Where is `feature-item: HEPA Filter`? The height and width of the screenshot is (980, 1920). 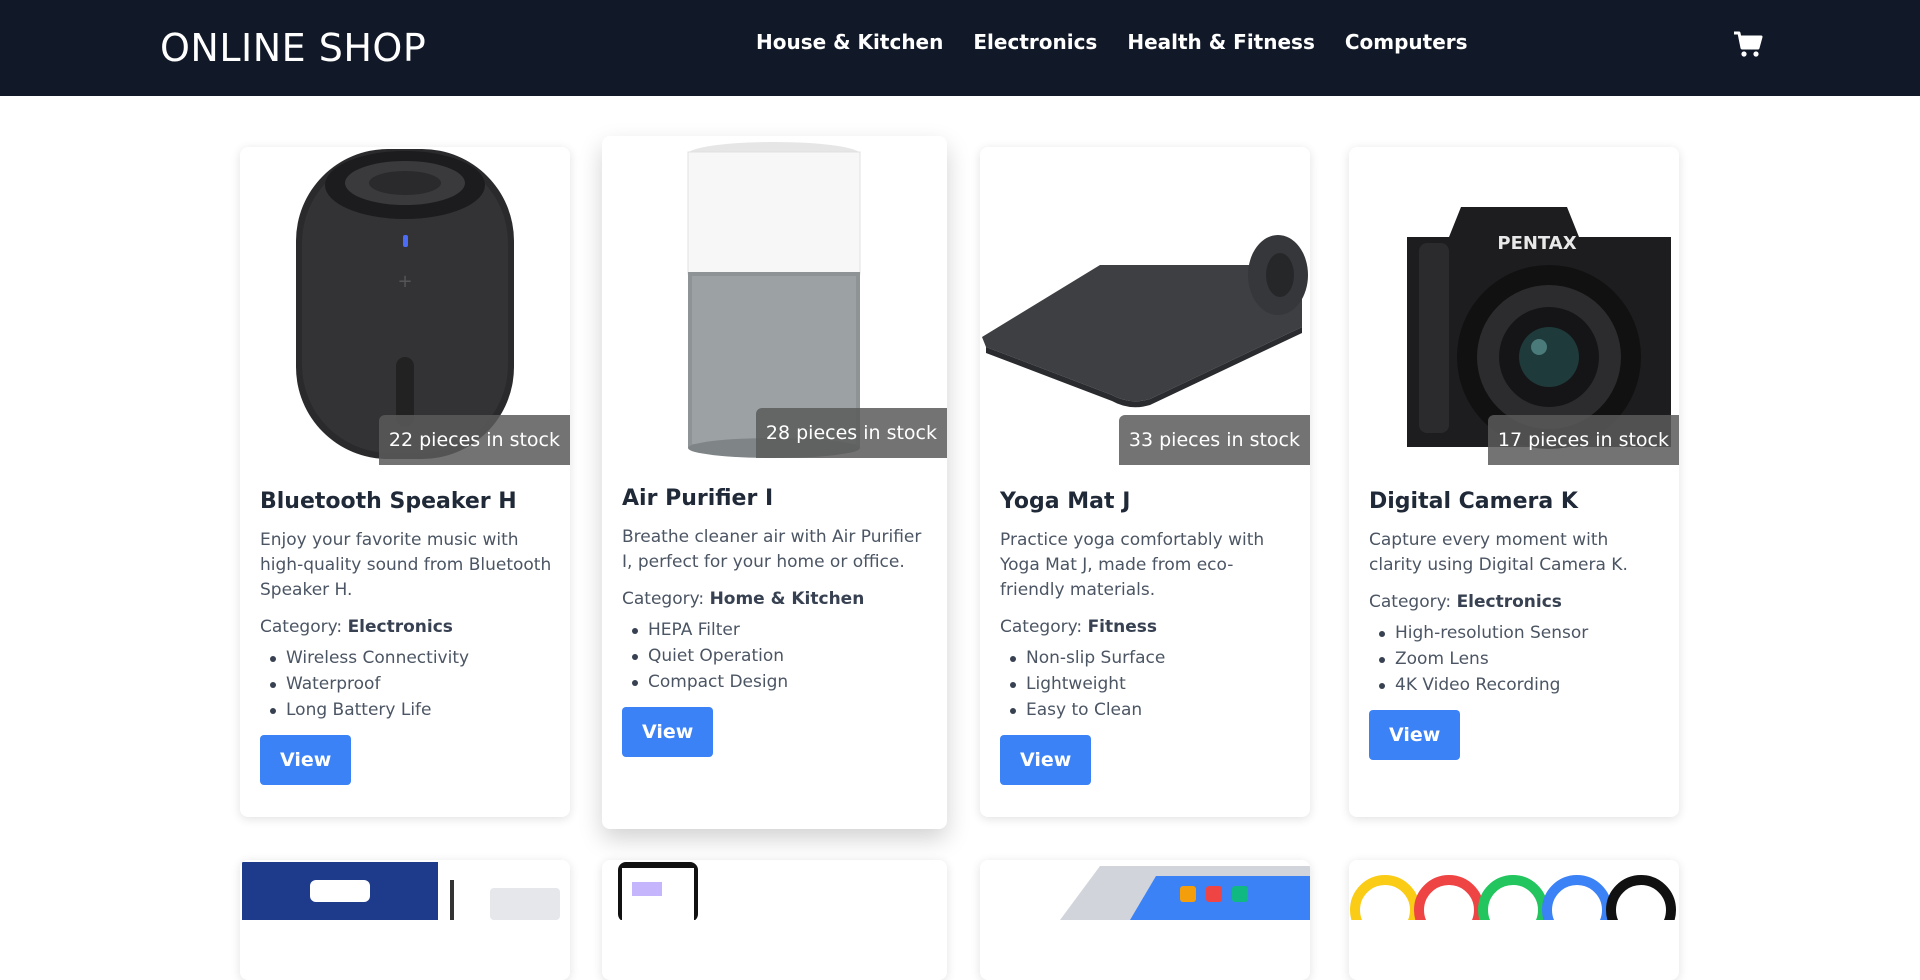
feature-item: HEPA Filter is located at coordinates (778, 630).